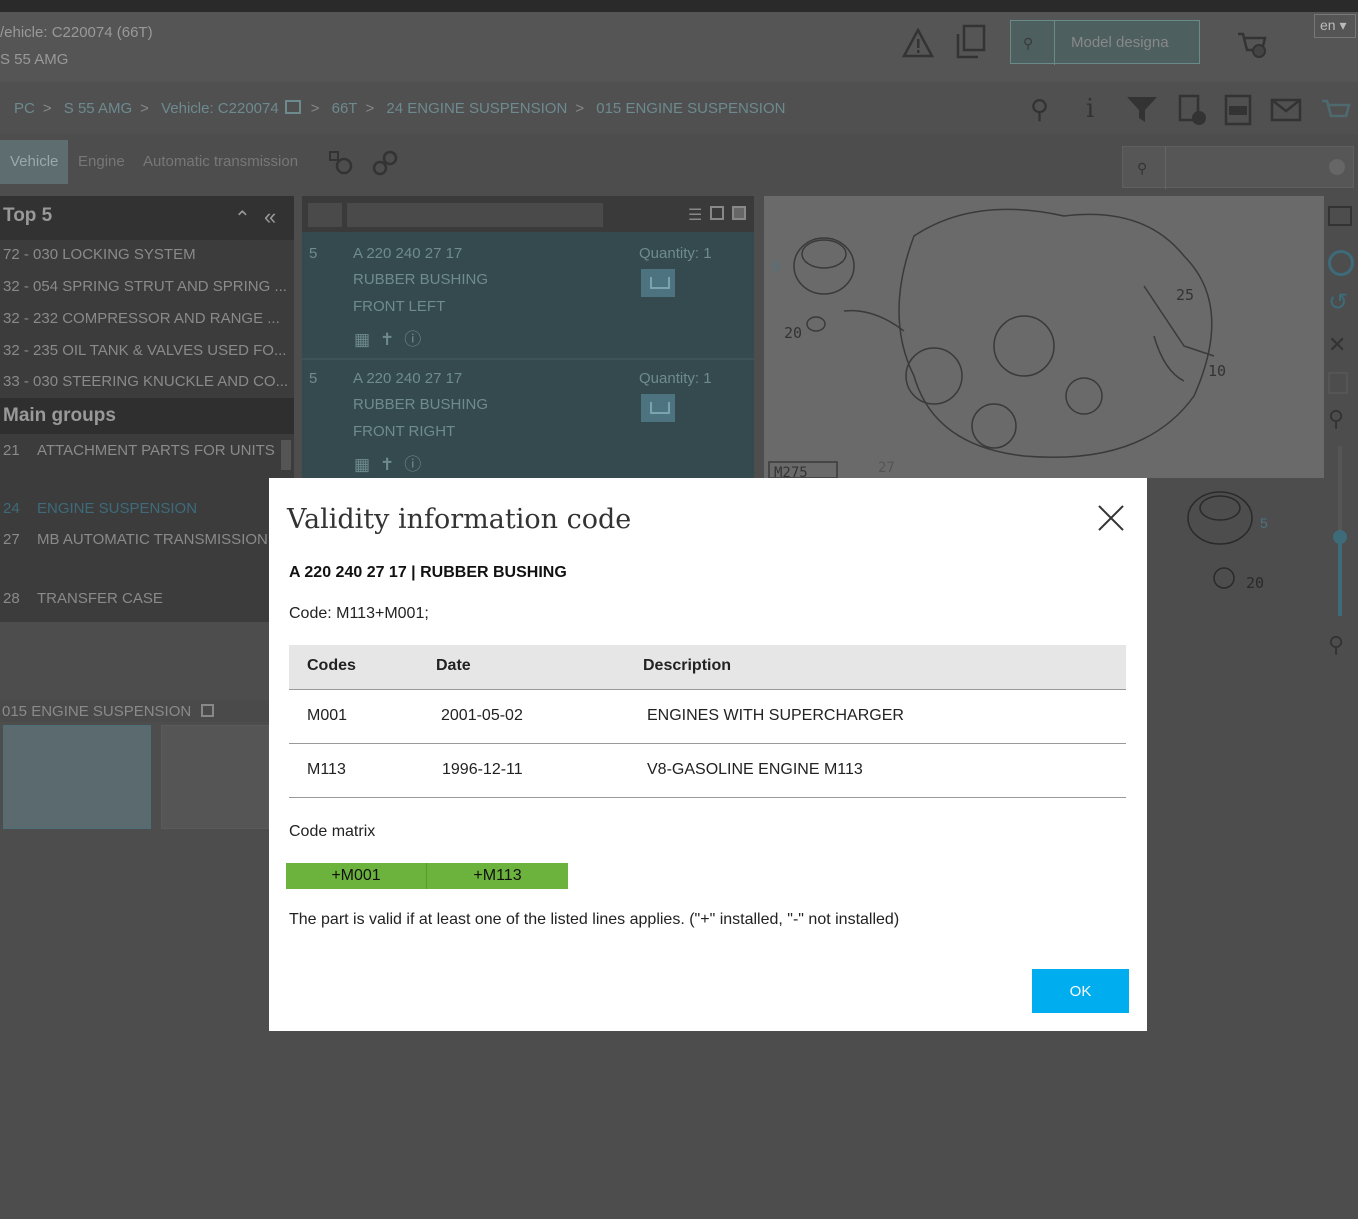 This screenshot has width=1358, height=1219. I want to click on zoom-out-icon: ⚲, so click(1336, 645).